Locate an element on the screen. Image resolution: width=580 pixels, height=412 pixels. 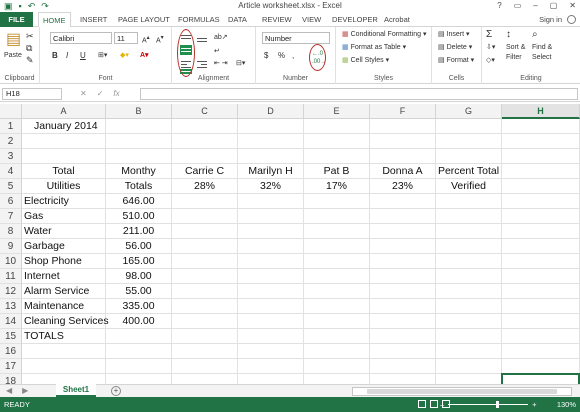
cell-c7 is located at coordinates (205, 216).